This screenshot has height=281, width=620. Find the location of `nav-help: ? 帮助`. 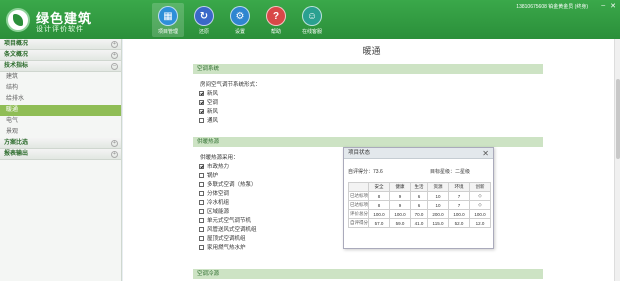

nav-help: ? 帮助 is located at coordinates (276, 20).